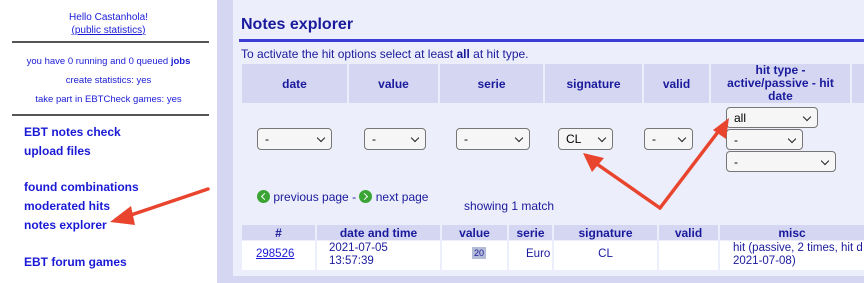 Image resolution: width=864 pixels, height=283 pixels. Describe the element at coordinates (181, 61) in the screenshot. I see `jobs-link: jobs` at that location.